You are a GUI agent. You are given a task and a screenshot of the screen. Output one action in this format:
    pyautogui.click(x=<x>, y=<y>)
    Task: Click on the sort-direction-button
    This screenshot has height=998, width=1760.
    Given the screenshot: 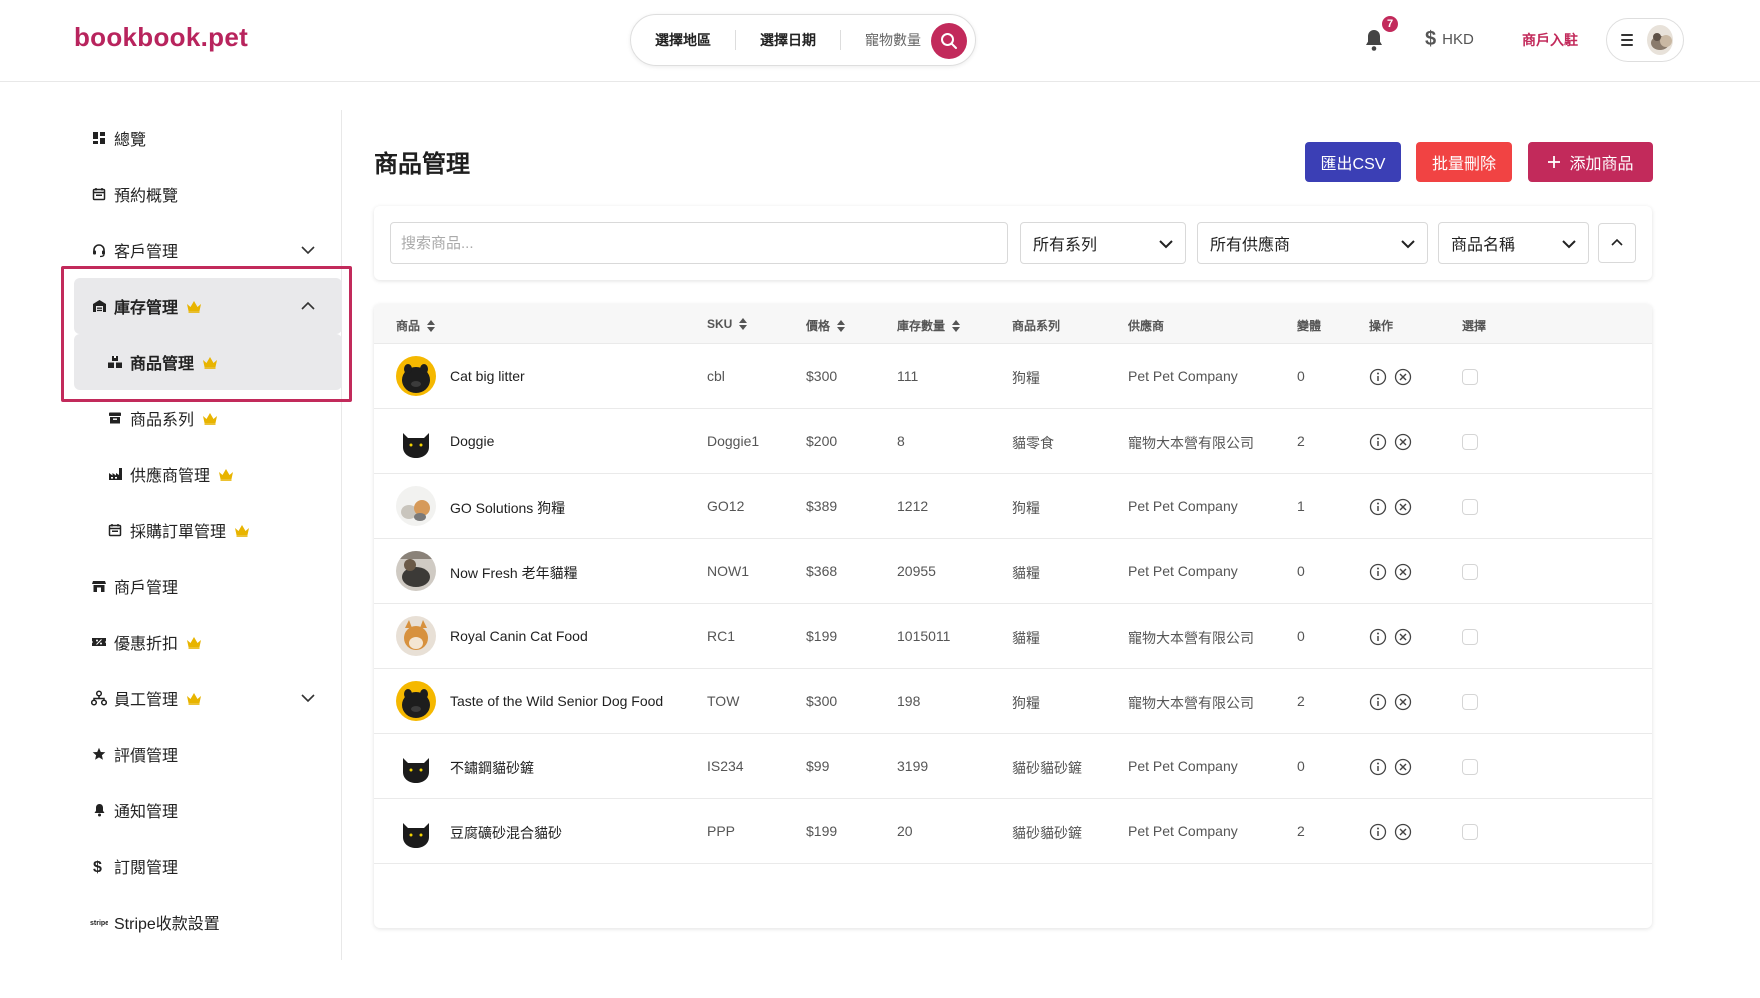 What is the action you would take?
    pyautogui.click(x=1617, y=243)
    